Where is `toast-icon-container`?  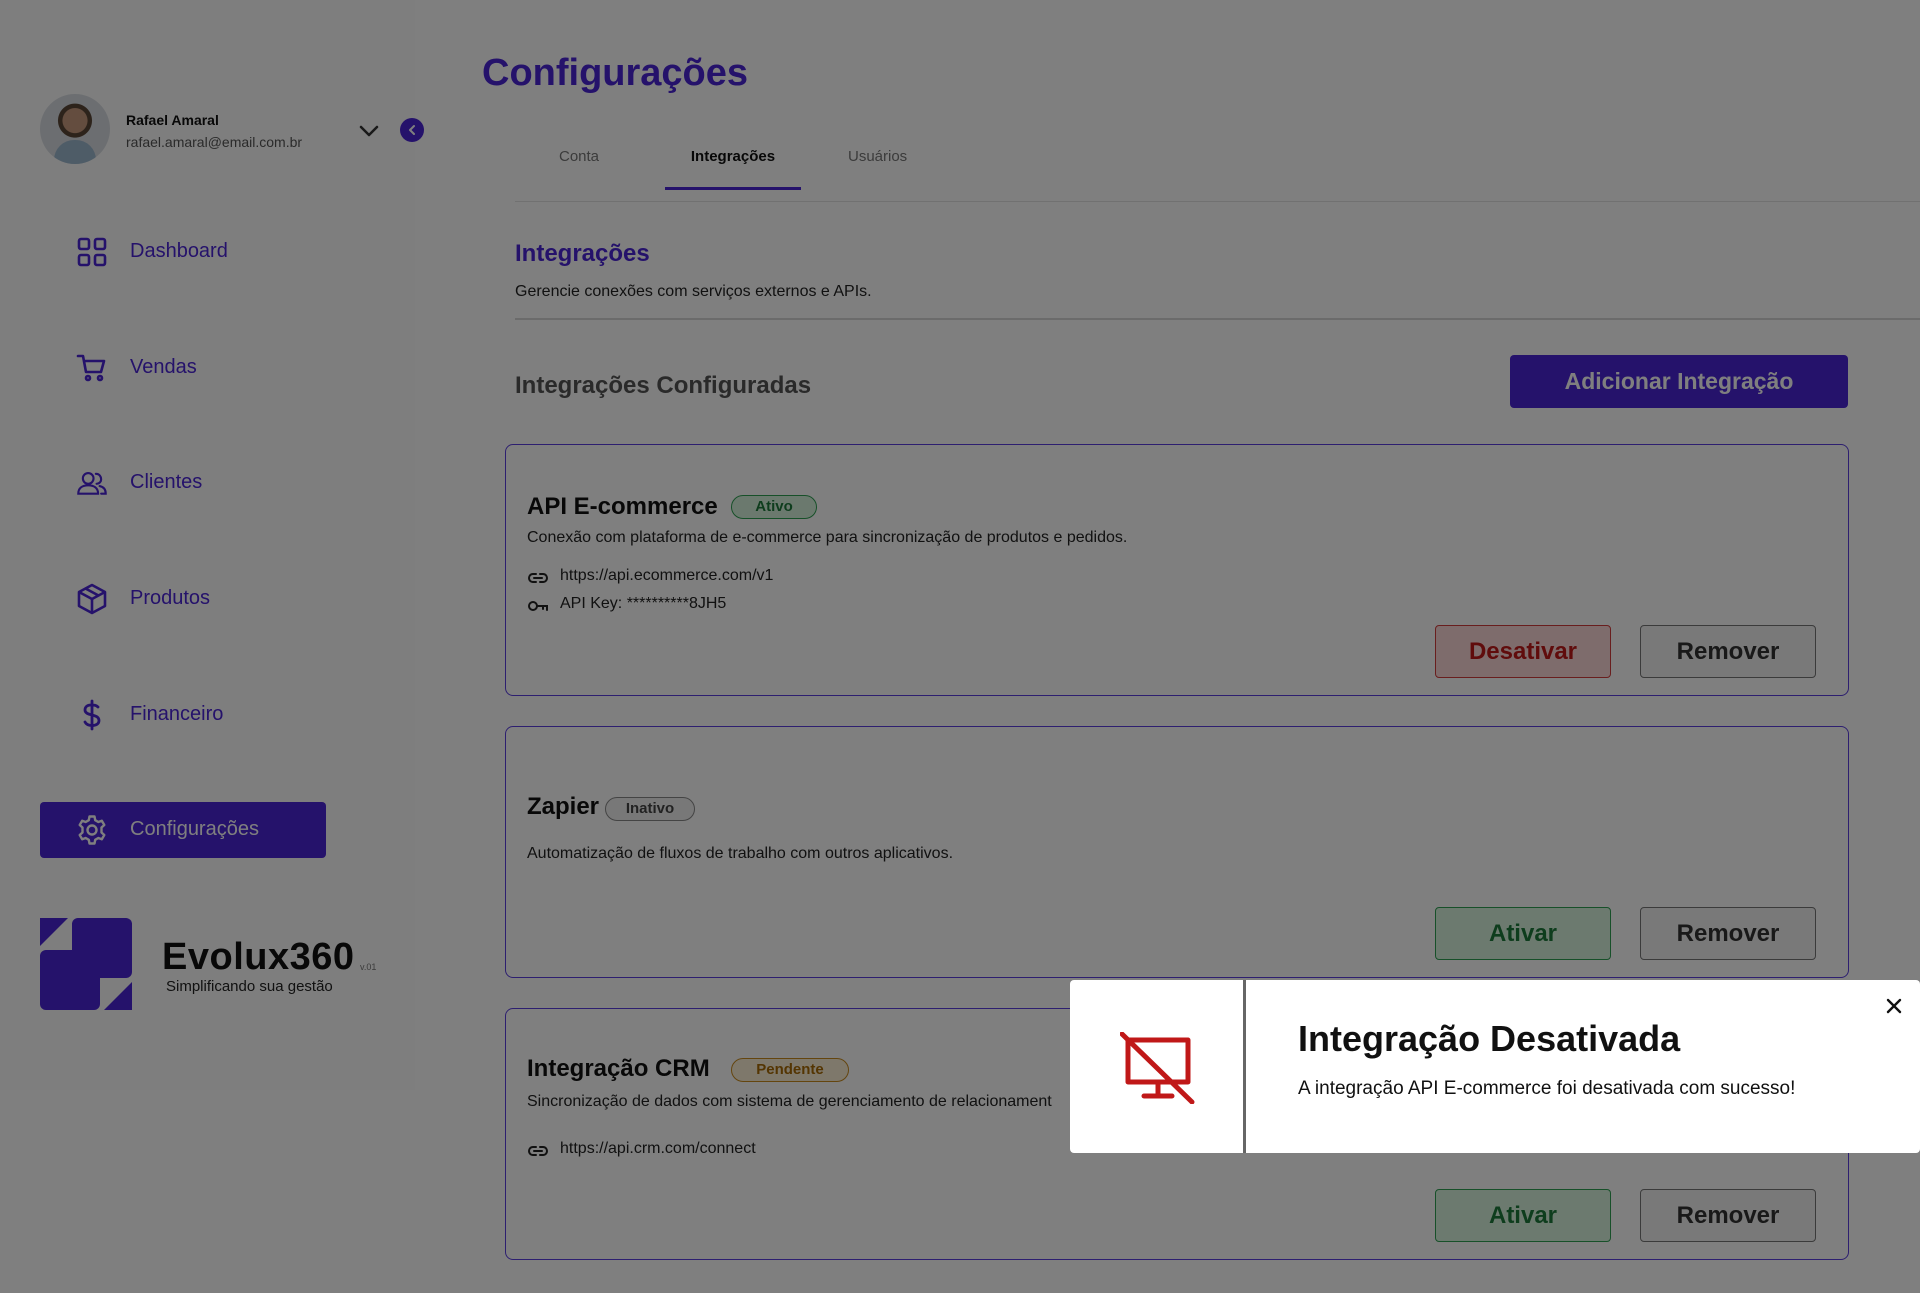
toast-icon-container is located at coordinates (1158, 1066).